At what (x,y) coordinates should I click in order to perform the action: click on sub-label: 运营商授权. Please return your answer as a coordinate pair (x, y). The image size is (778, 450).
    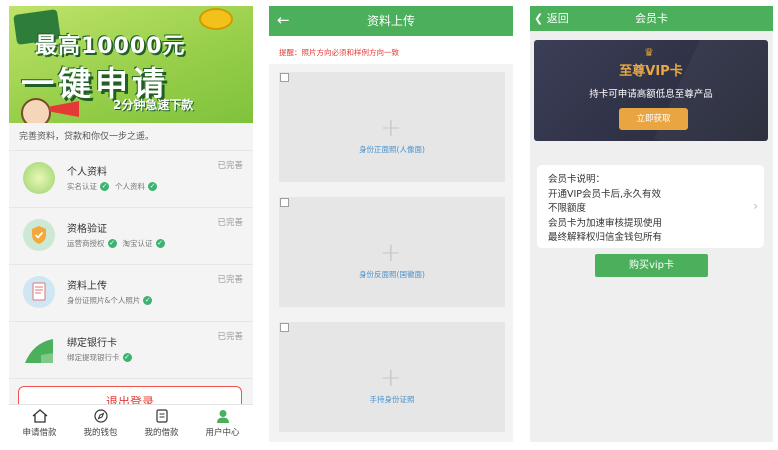
    Looking at the image, I should click on (86, 243).